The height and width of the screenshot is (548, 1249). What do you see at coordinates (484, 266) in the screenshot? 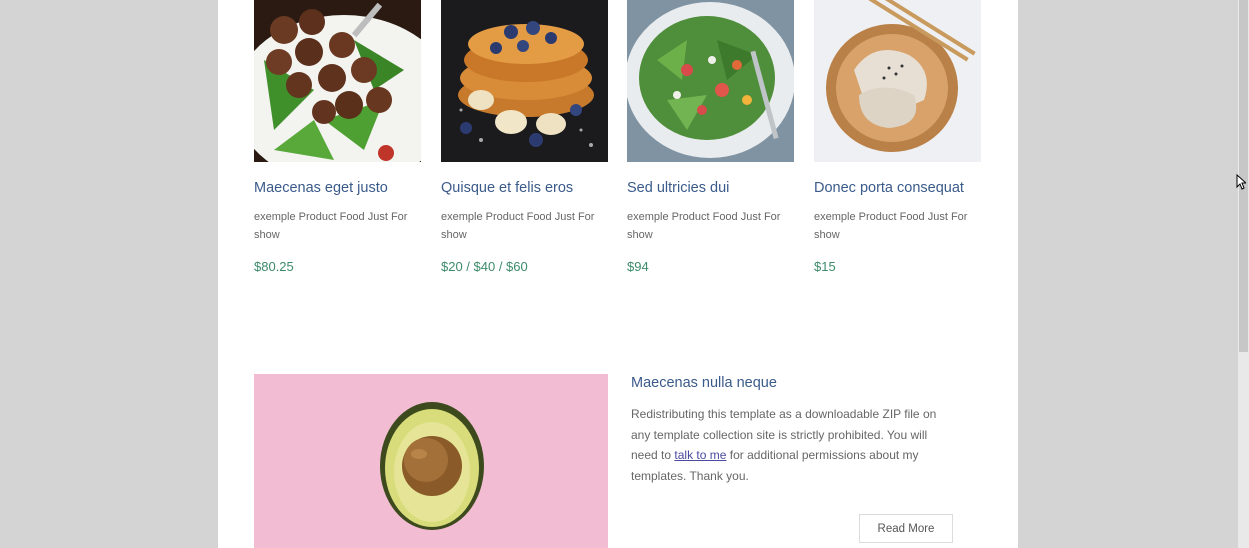
I see `product-price: $20 / $40 / $60` at bounding box center [484, 266].